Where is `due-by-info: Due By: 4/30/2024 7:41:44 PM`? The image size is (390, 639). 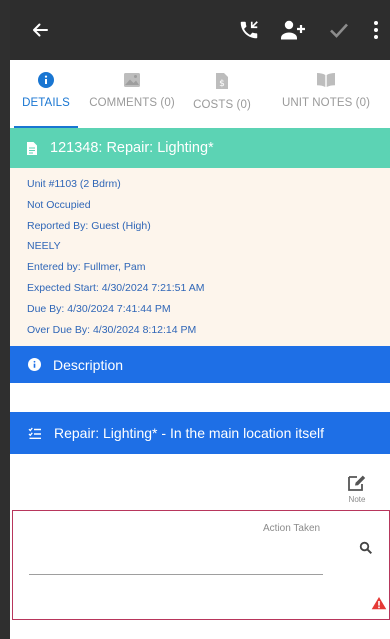 due-by-info: Due By: 4/30/2024 7:41:44 PM is located at coordinates (99, 308).